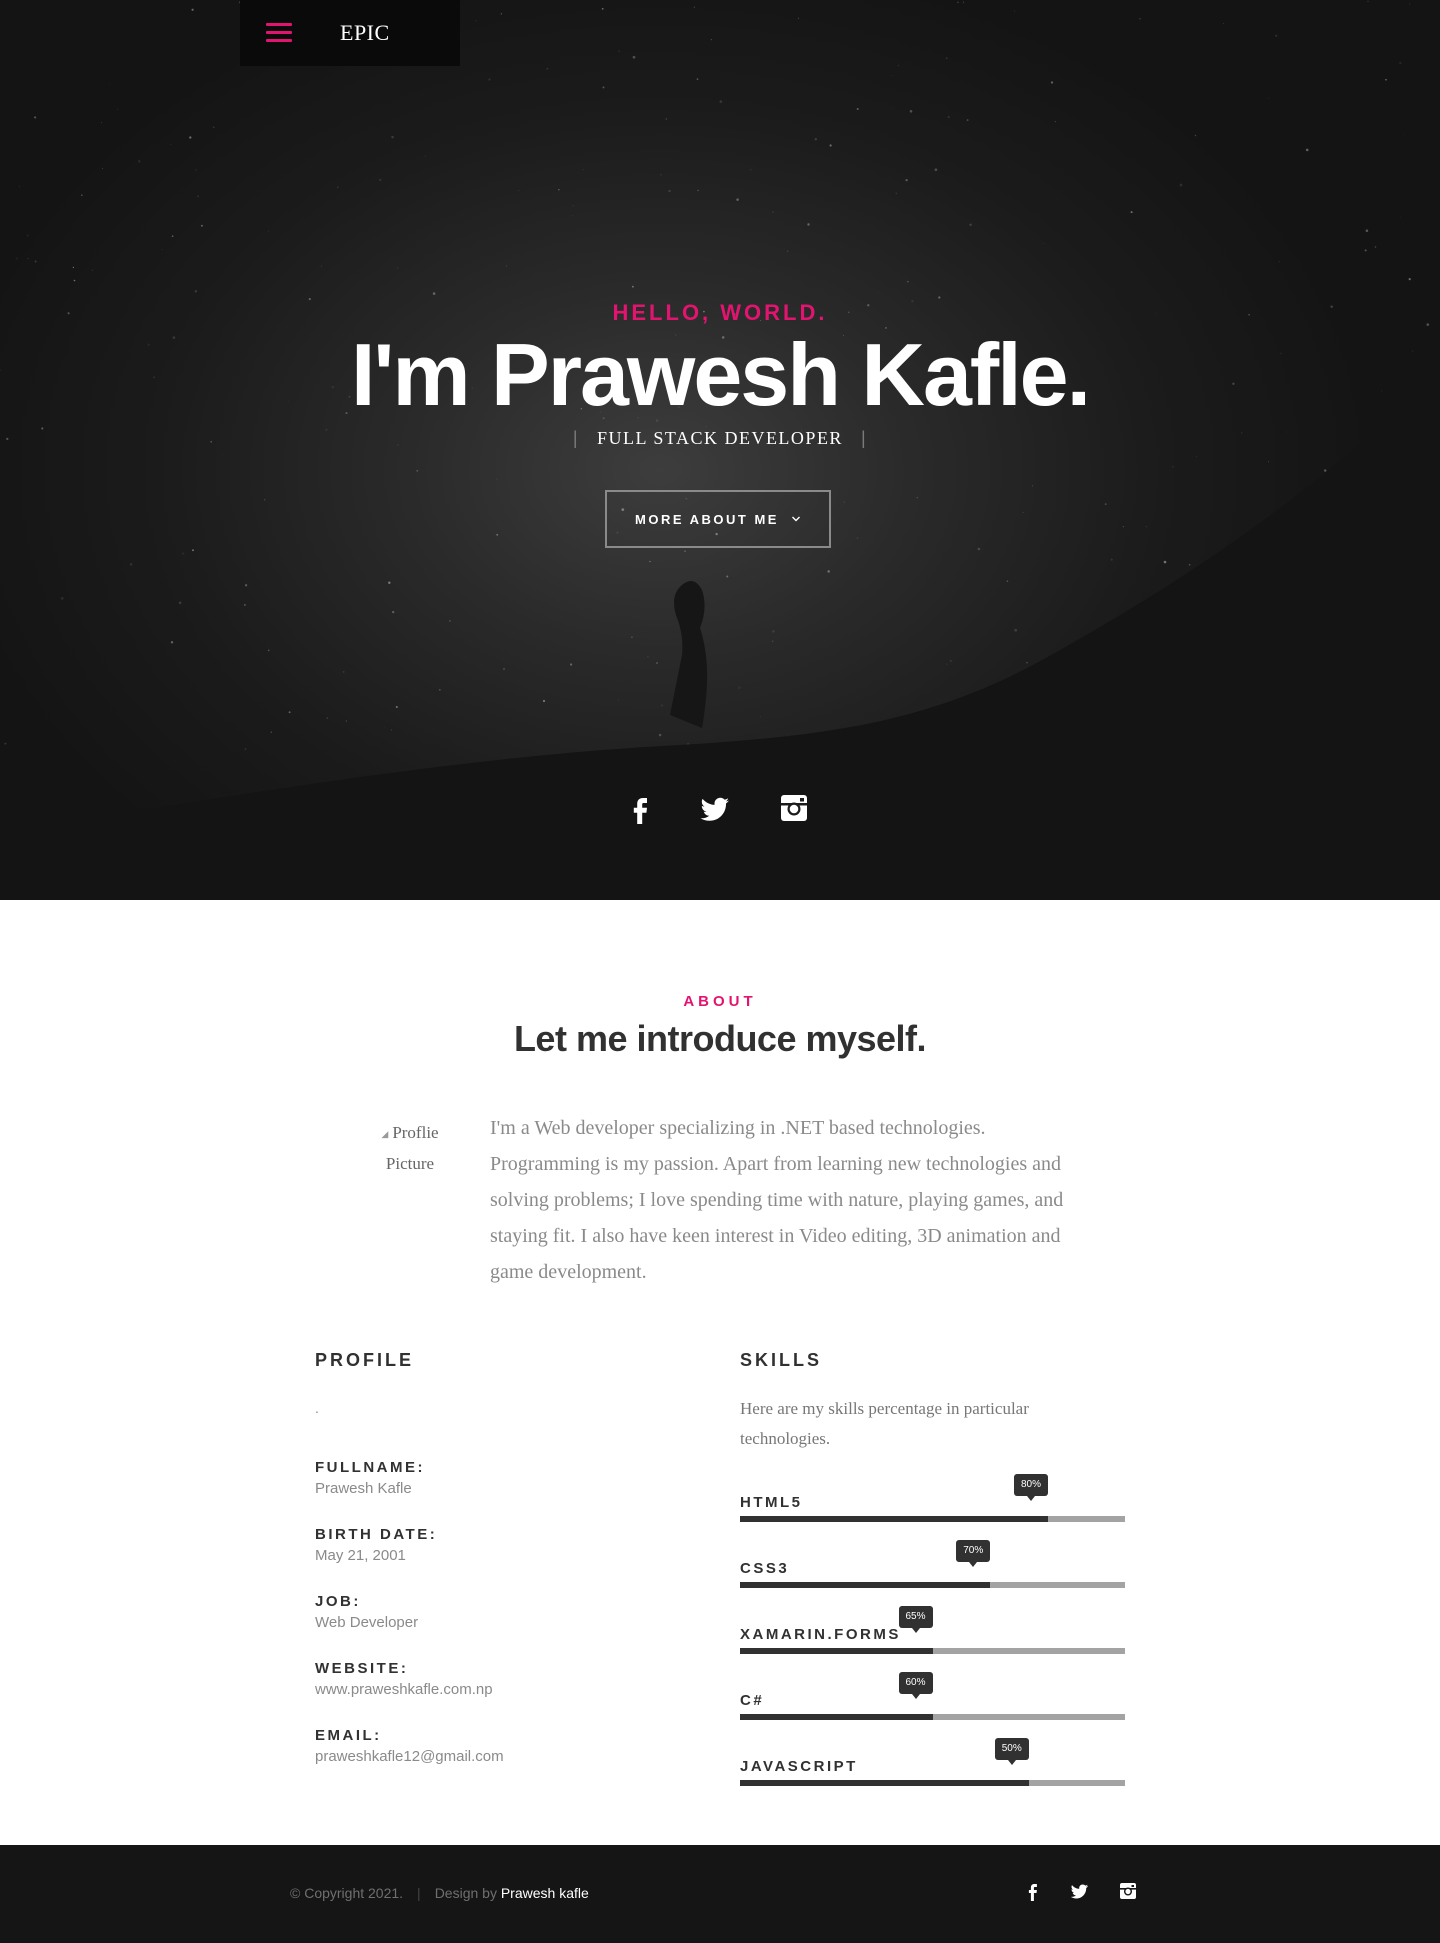 This screenshot has width=1440, height=1943. What do you see at coordinates (412, 1148) in the screenshot?
I see `profile-picture-alt: Proflie Picture` at bounding box center [412, 1148].